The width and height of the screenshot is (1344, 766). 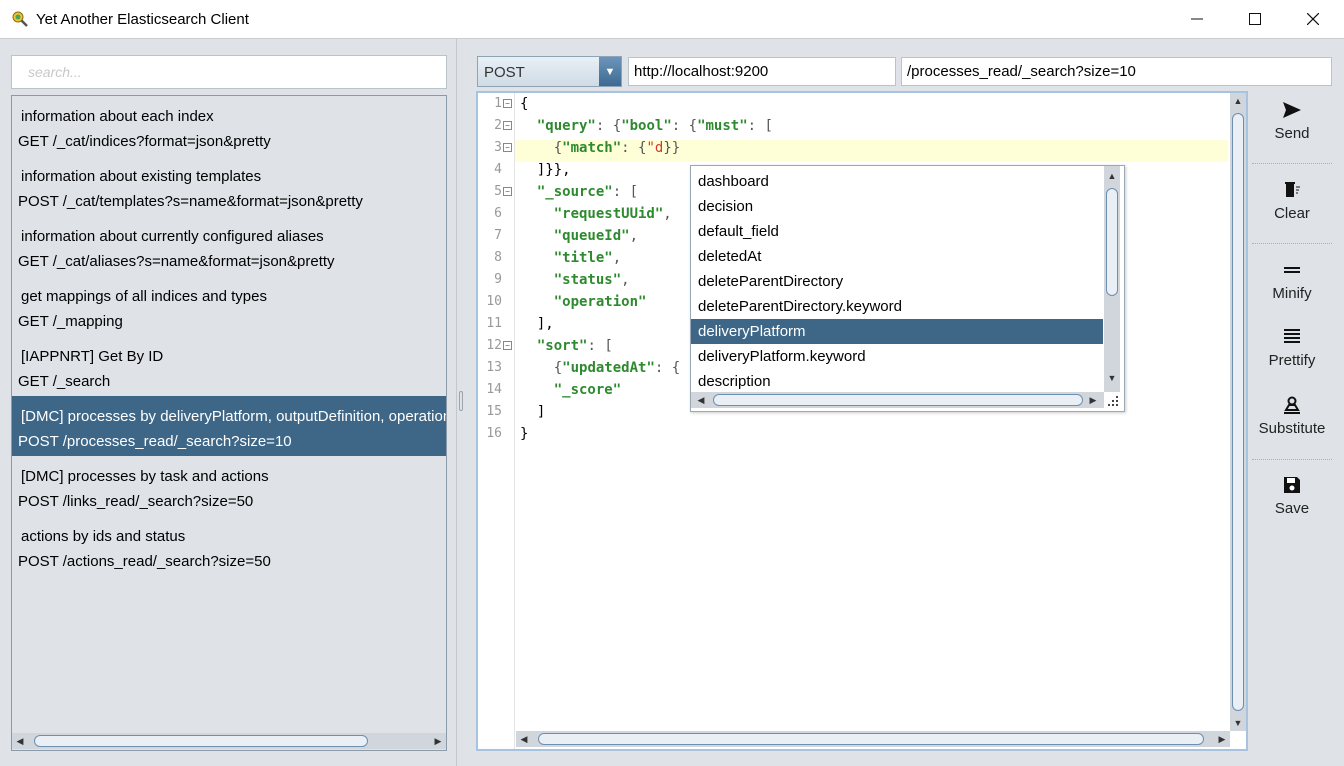 What do you see at coordinates (1292, 348) in the screenshot?
I see `prettify-button: Prettify` at bounding box center [1292, 348].